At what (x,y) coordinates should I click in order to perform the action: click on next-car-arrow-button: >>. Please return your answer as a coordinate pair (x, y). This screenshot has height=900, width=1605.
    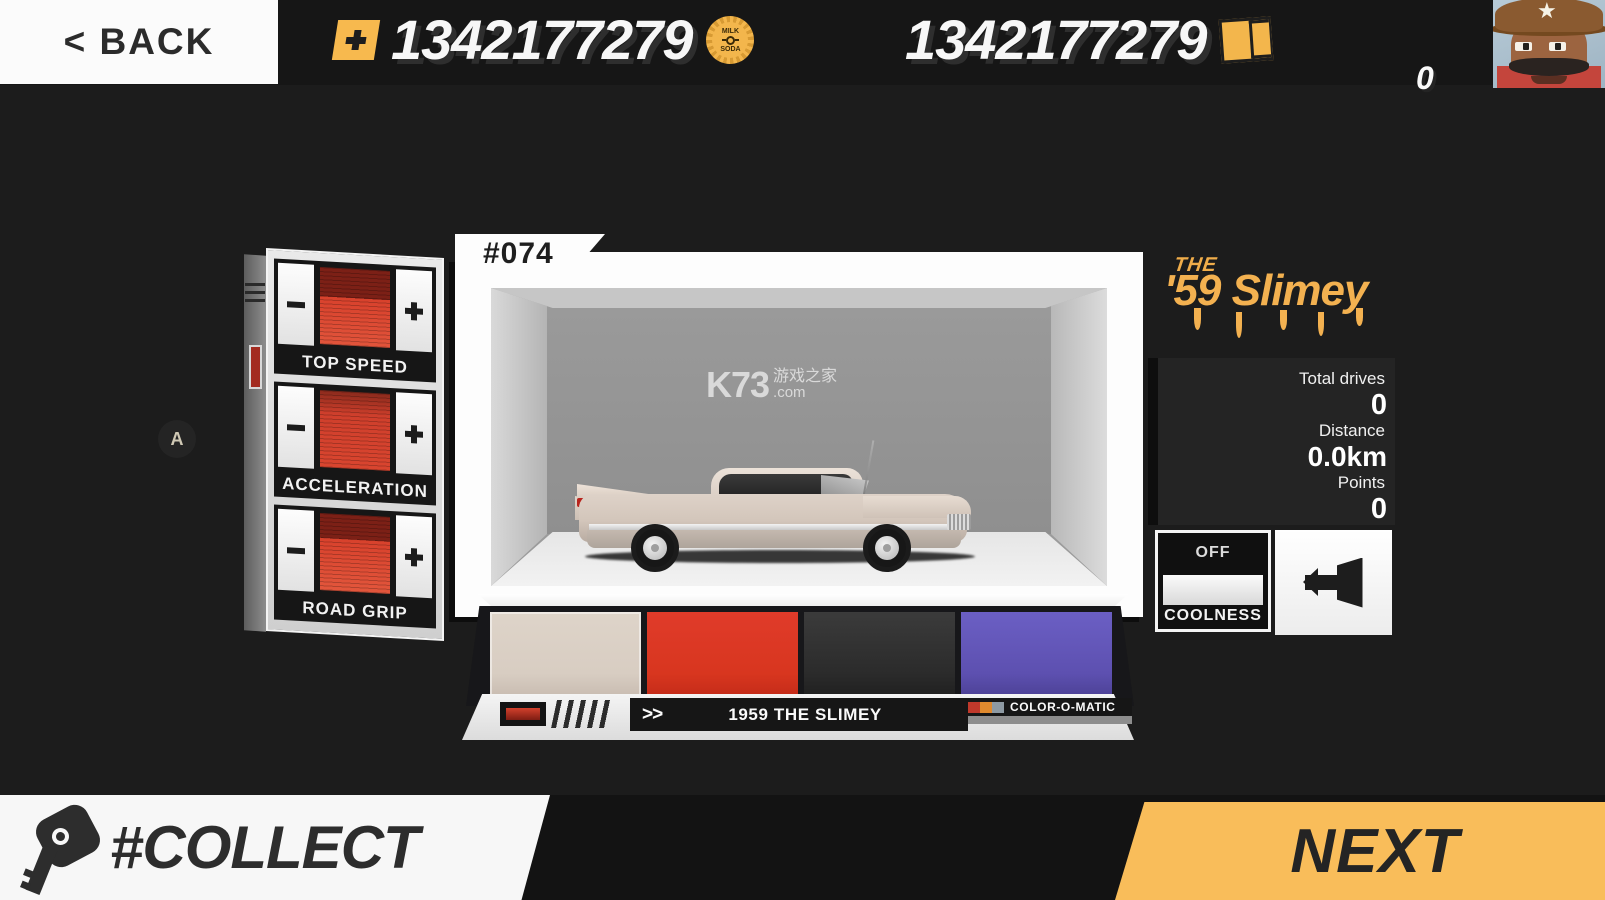
    Looking at the image, I should click on (652, 715).